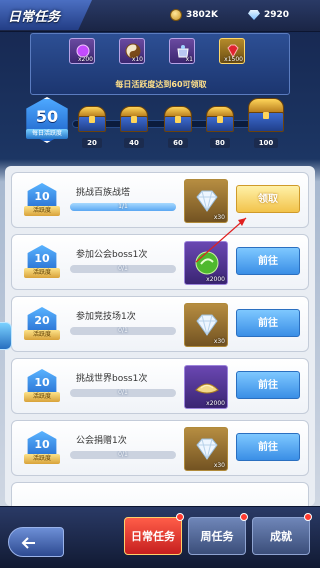 The image size is (320, 568). I want to click on side-orb-icon, so click(6, 336).